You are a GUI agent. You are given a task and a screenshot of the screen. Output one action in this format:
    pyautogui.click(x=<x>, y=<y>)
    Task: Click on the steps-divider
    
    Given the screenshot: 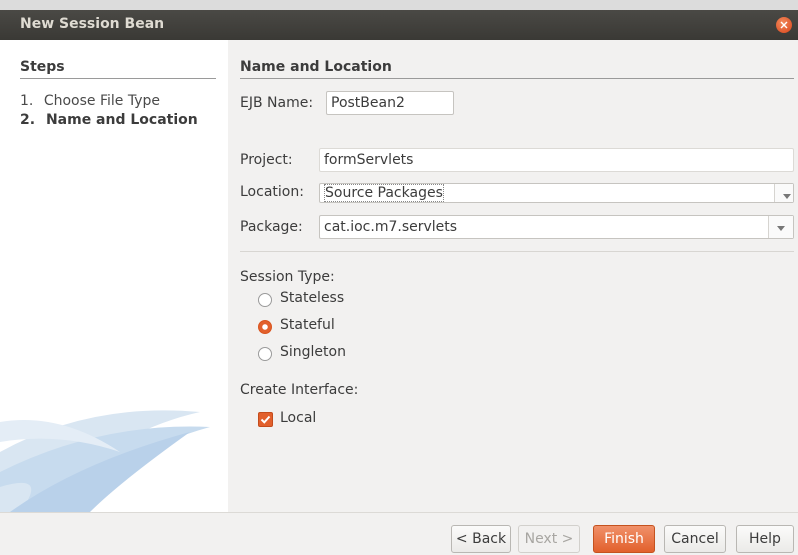 What is the action you would take?
    pyautogui.click(x=118, y=78)
    